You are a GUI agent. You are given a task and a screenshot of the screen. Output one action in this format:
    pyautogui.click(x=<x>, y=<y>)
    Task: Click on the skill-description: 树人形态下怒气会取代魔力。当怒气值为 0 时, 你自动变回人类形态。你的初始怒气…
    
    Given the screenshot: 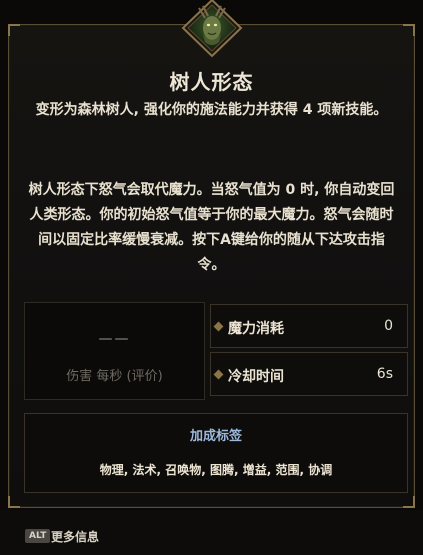 What is the action you would take?
    pyautogui.click(x=211, y=227)
    